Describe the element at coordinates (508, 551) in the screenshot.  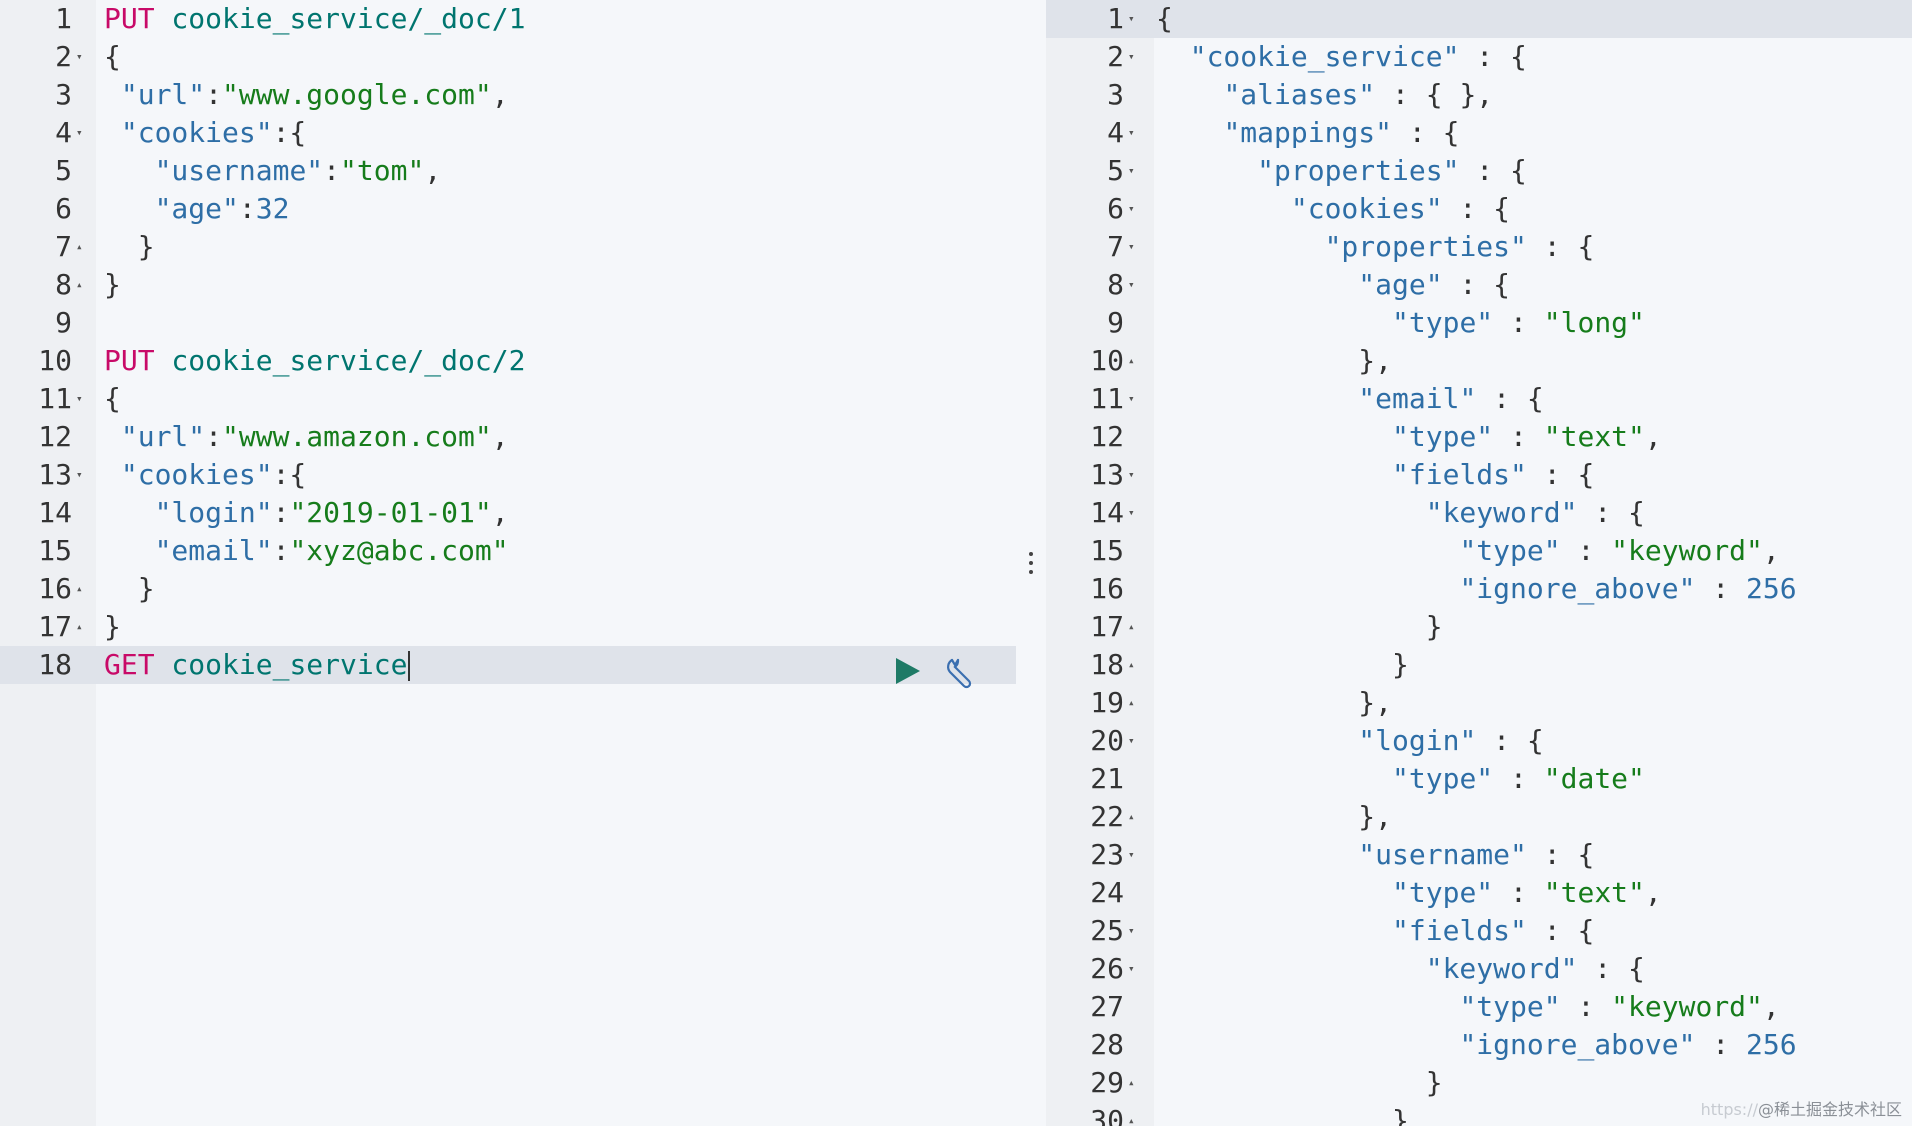
I see `code-line: 15 "email":"xyz@abc.com"` at that location.